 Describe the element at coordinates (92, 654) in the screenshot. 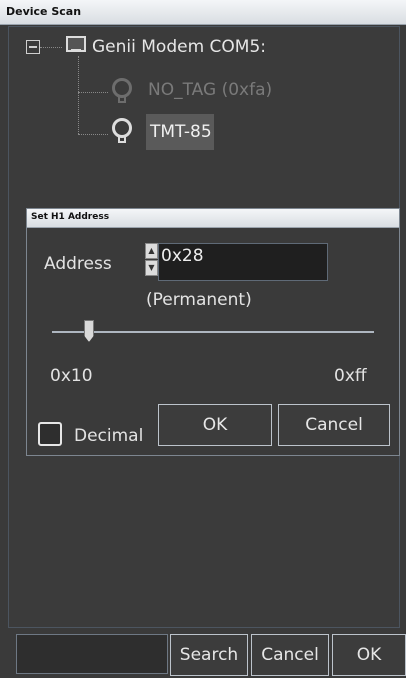

I see `search-input` at that location.